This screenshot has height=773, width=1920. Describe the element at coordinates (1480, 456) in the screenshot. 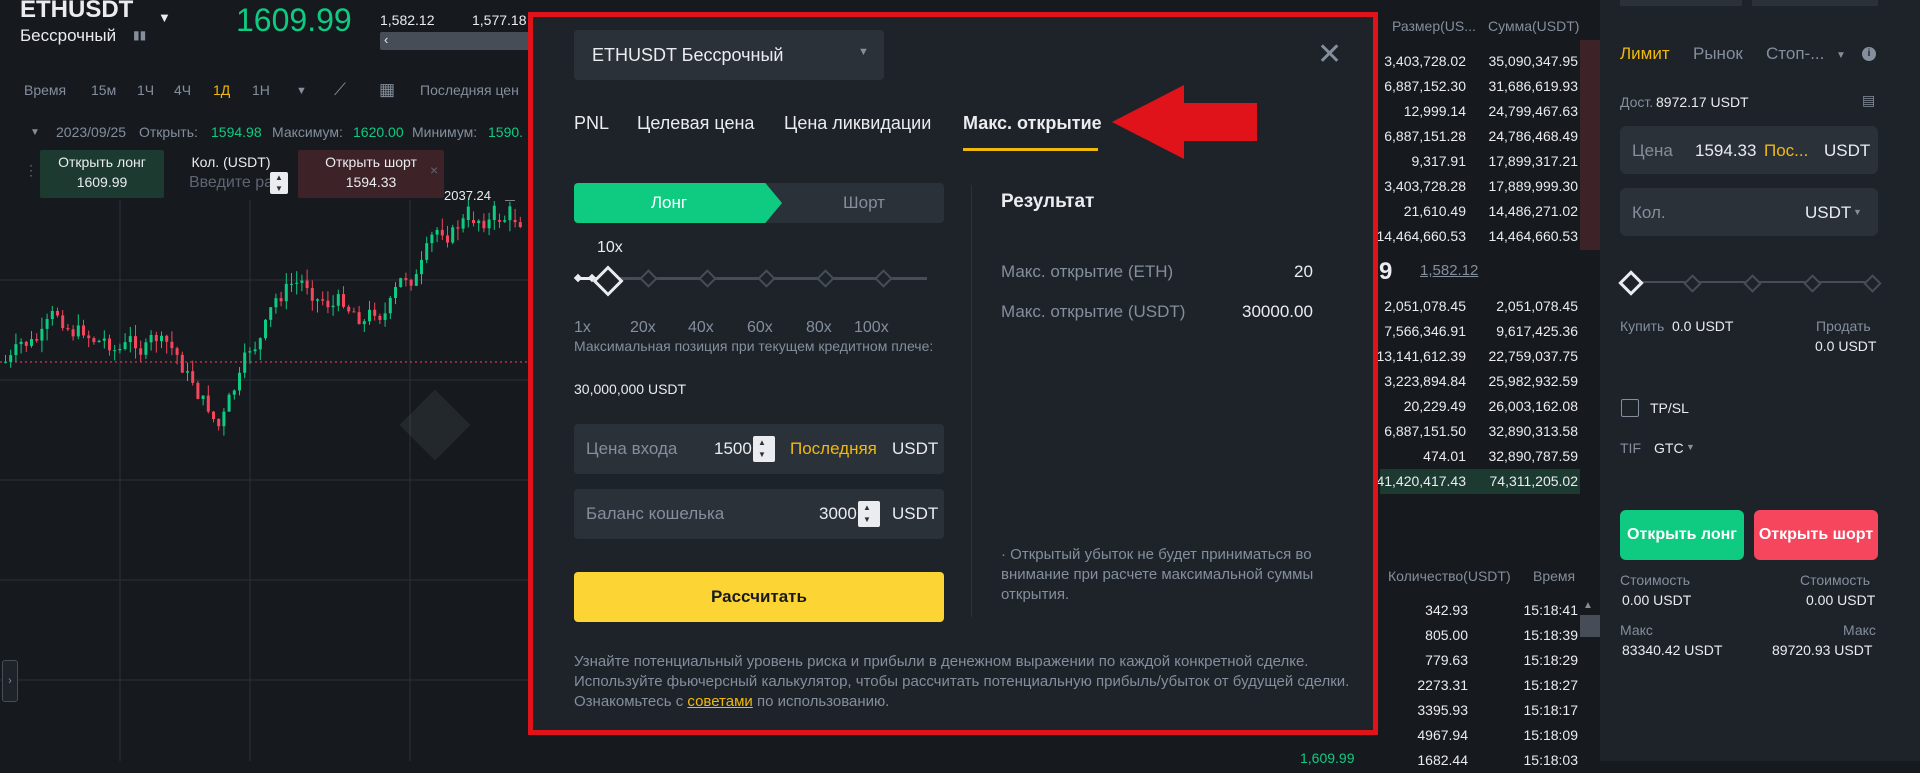

I see `bid-row: 474.01 32,890,787.59` at that location.